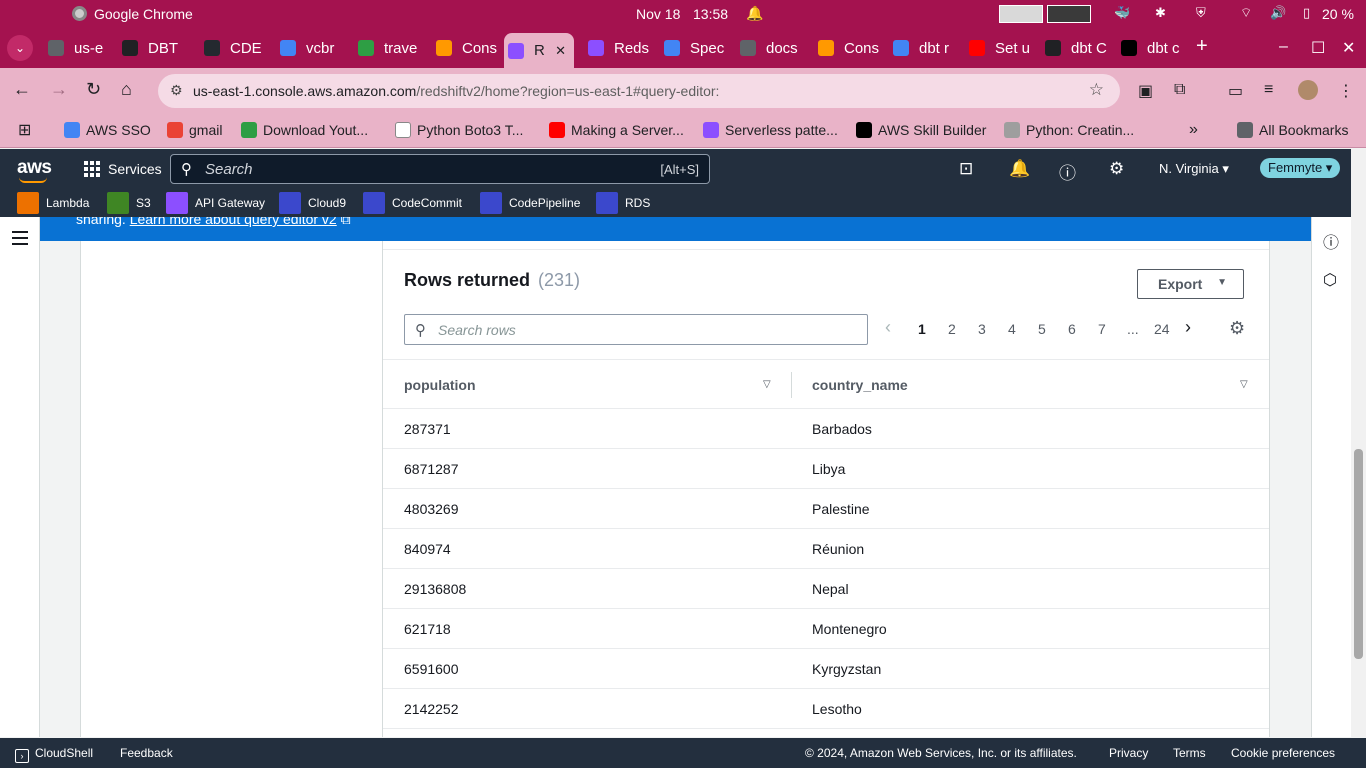  I want to click on reload-icon: ↻, so click(93, 89).